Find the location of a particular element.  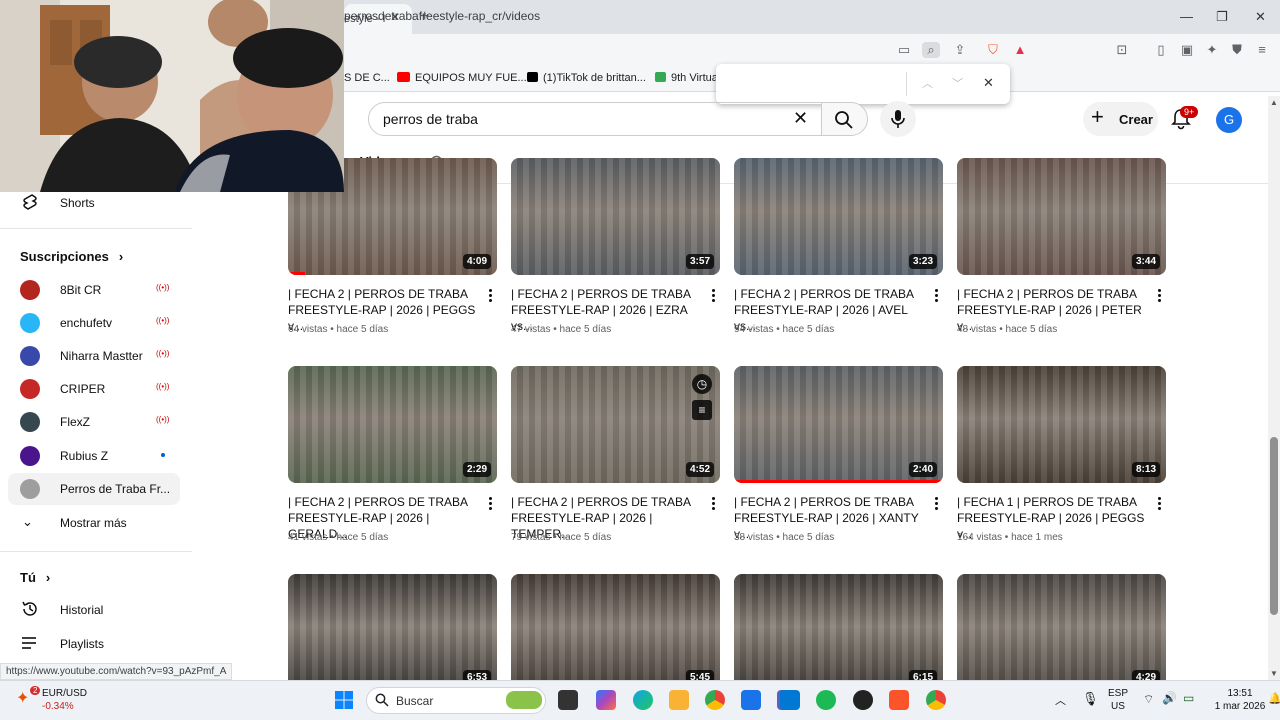

battery-icon: ▭ is located at coordinates (1188, 698).